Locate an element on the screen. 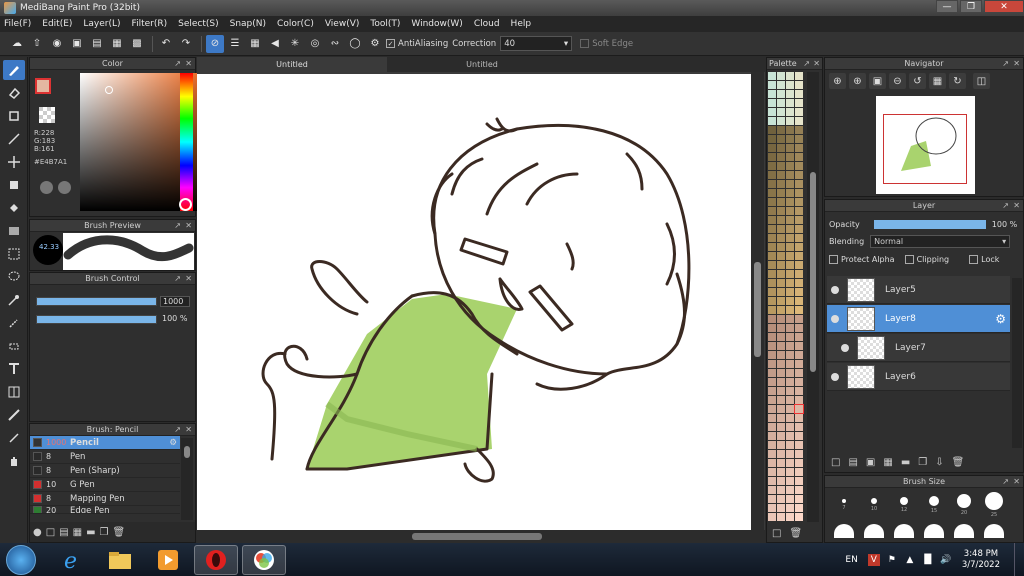  rotate-right-icon: ↻ is located at coordinates (957, 81).